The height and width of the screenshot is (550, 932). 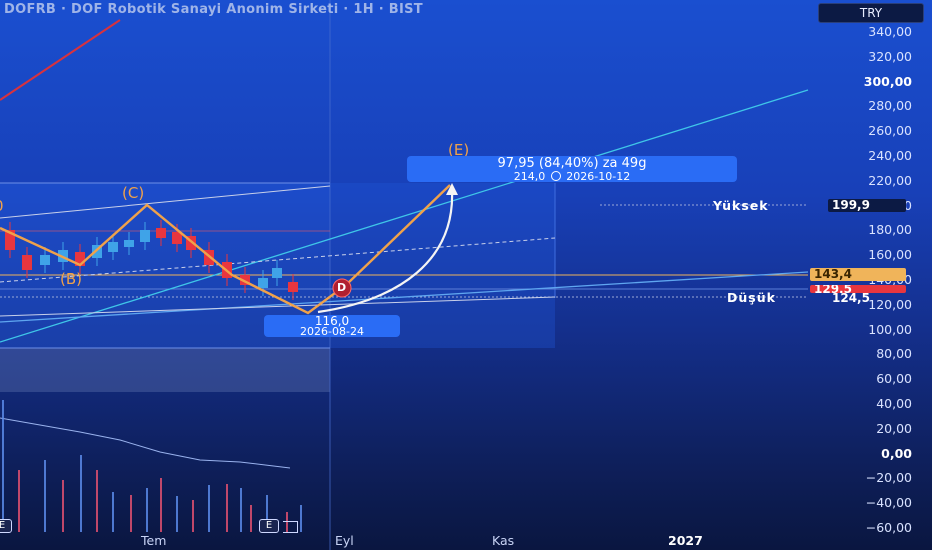 What do you see at coordinates (890, 106) in the screenshot?
I see `price-axis-label: 280,00` at bounding box center [890, 106].